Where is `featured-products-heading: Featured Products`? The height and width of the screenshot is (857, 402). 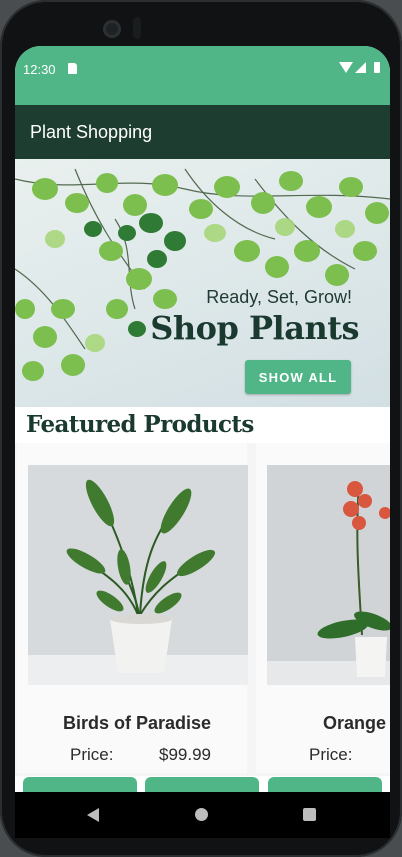
featured-products-heading: Featured Products is located at coordinates (140, 424).